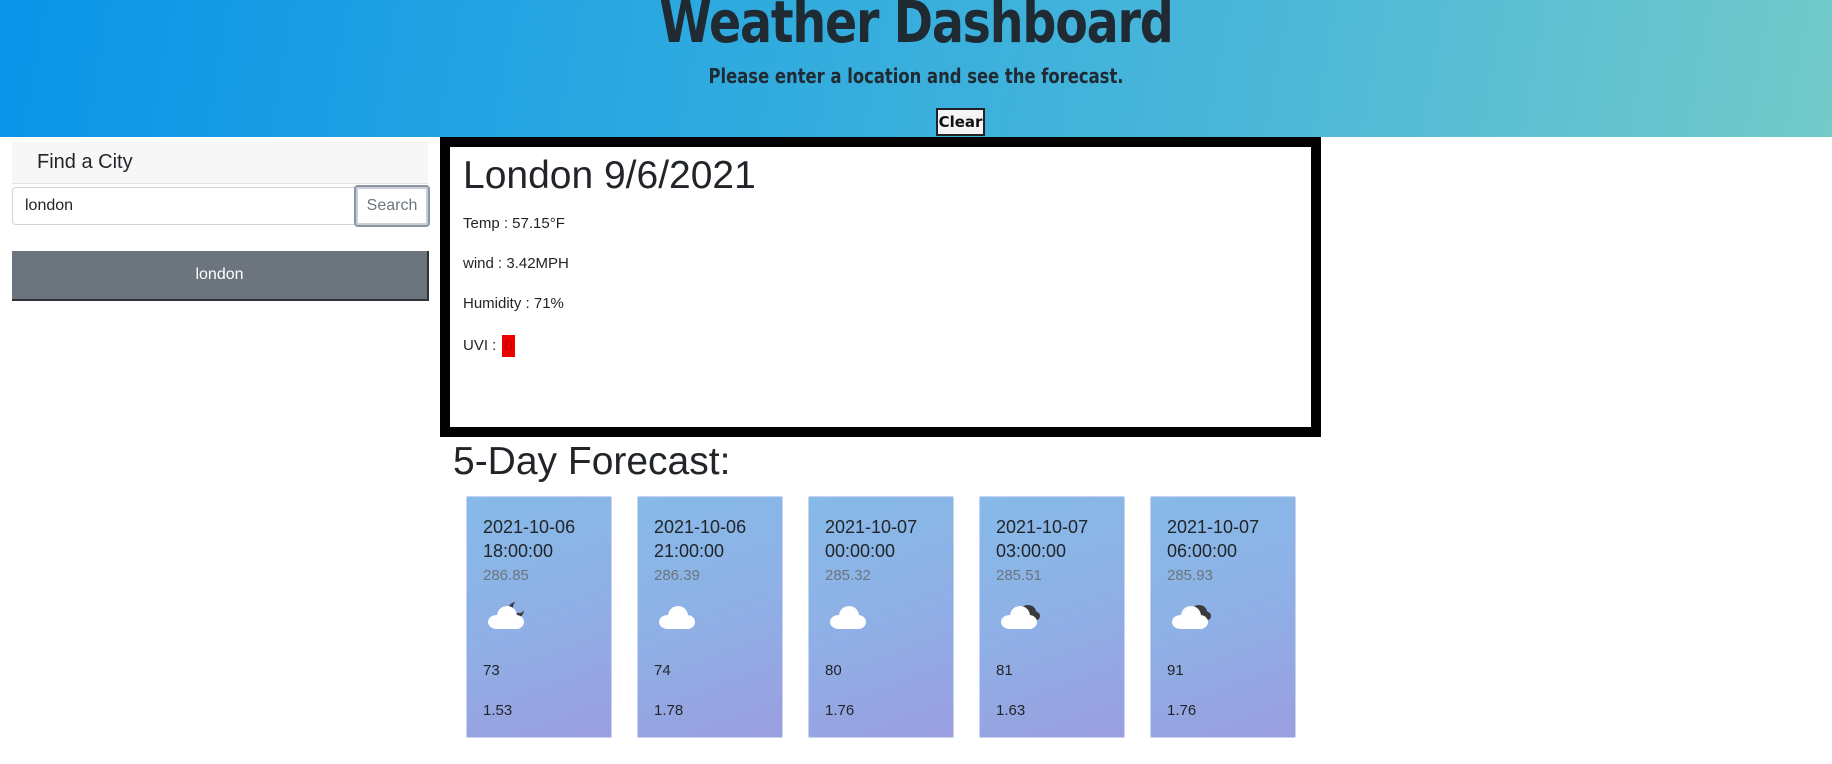 This screenshot has width=1832, height=764. Describe the element at coordinates (508, 346) in the screenshot. I see `uvi-badge: 0` at that location.